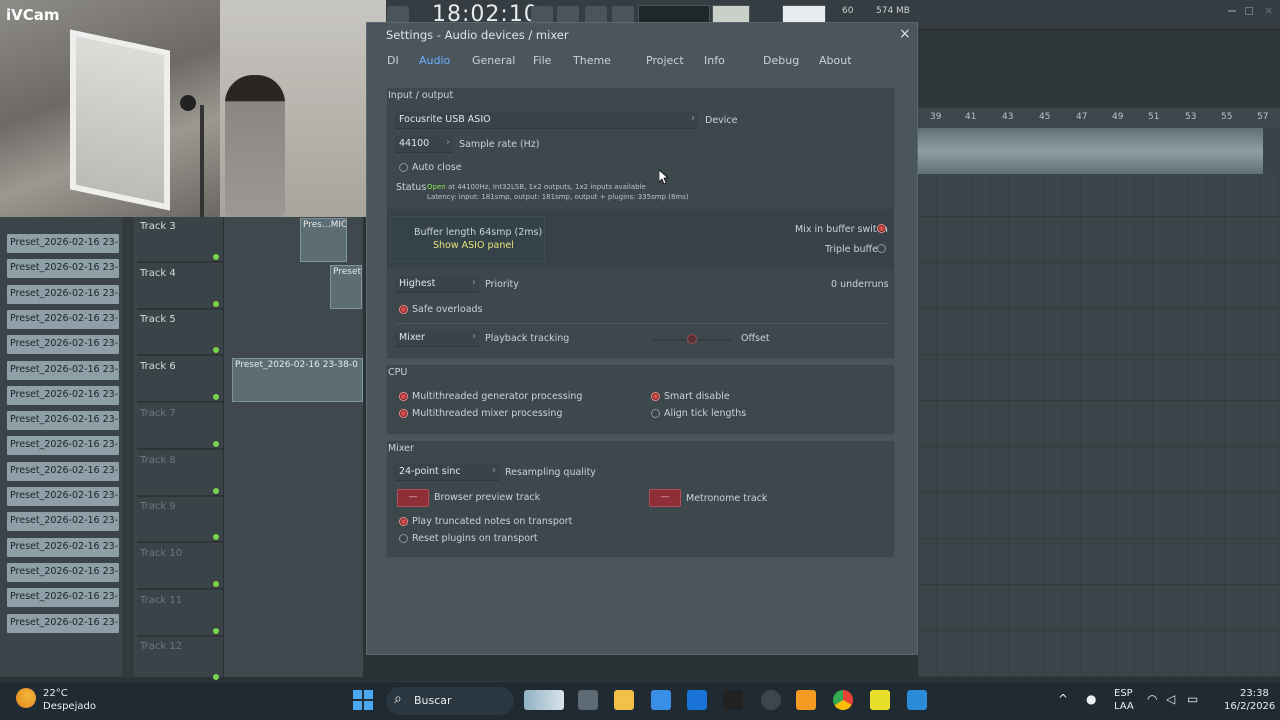 The width and height of the screenshot is (1280, 720). Describe the element at coordinates (835, 60) in the screenshot. I see `tab-about: About` at that location.